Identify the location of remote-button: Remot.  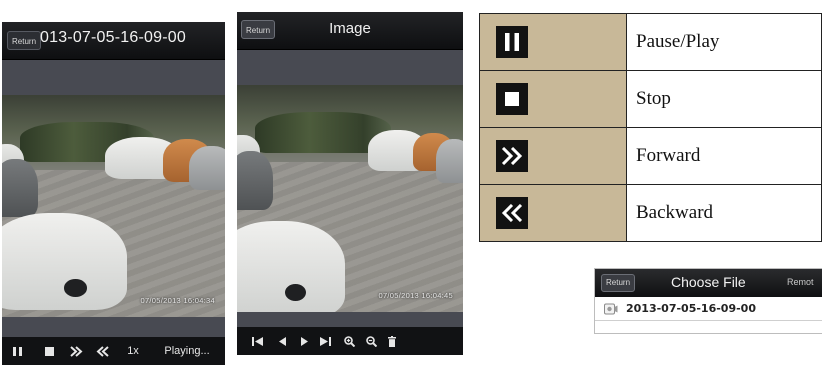
(800, 282).